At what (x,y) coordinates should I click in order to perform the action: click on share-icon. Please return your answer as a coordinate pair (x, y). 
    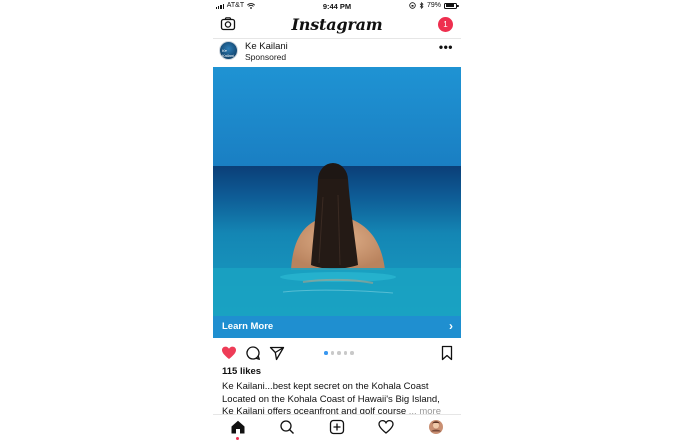
    Looking at the image, I should click on (277, 353).